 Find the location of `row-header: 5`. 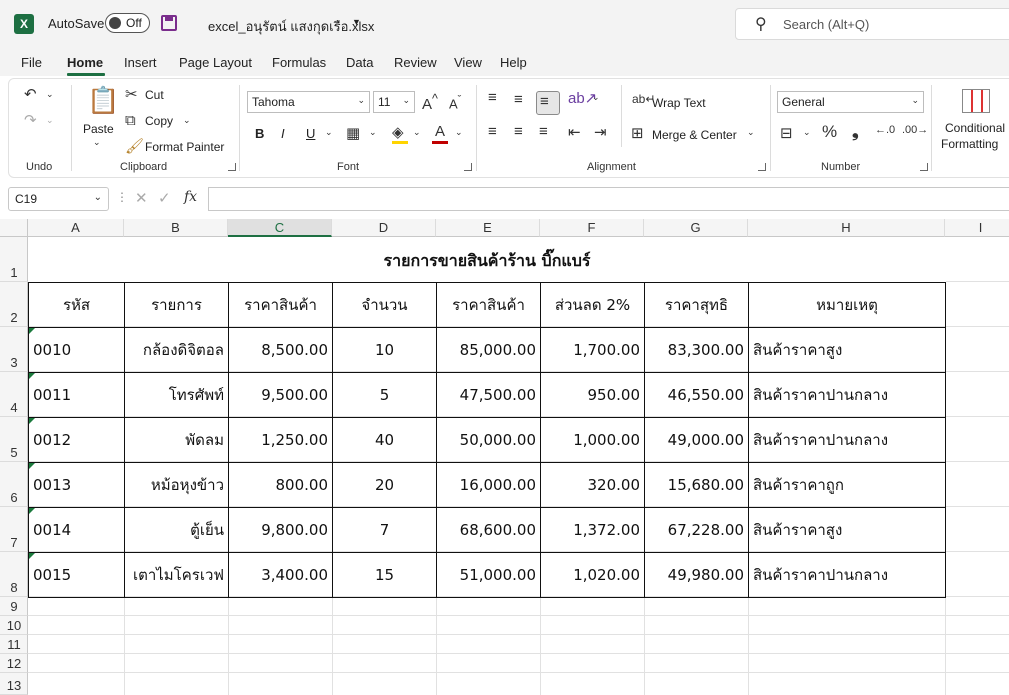

row-header: 5 is located at coordinates (14, 439).